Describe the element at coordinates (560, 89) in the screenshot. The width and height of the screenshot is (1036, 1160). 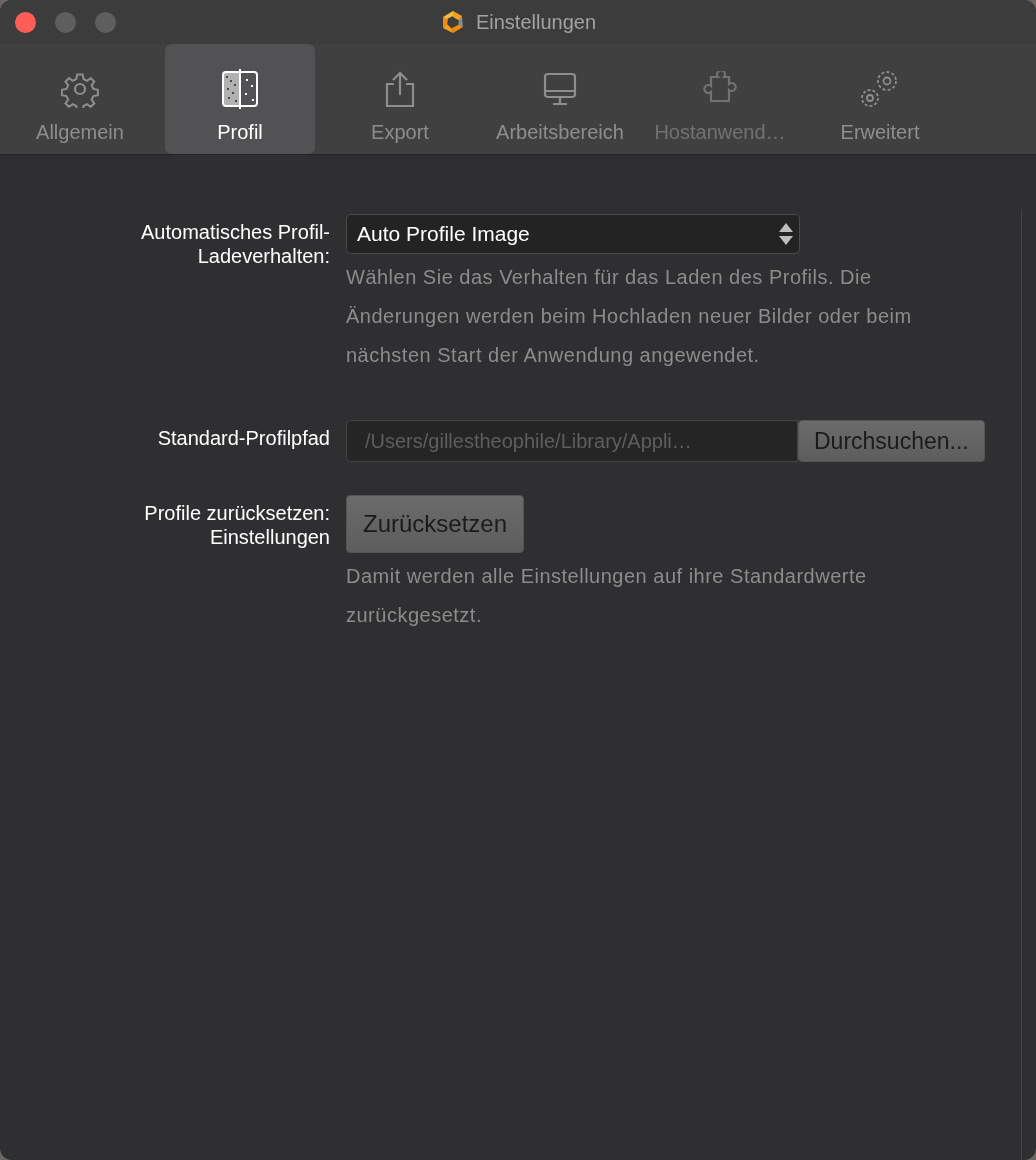
I see `monitor-icon` at that location.